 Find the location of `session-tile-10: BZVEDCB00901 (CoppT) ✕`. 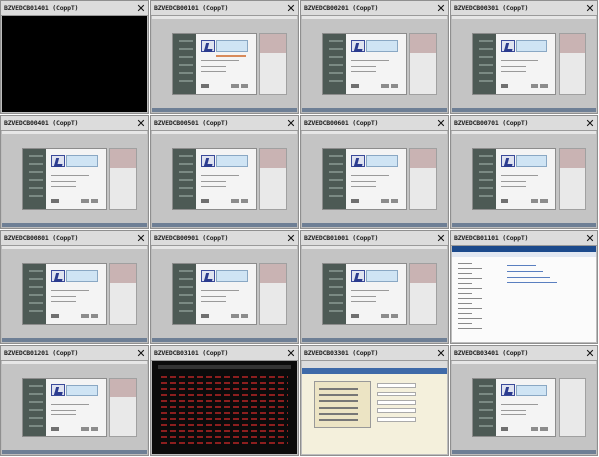

session-tile-10: BZVEDCB00901 (CoppT) ✕ is located at coordinates (224, 287).